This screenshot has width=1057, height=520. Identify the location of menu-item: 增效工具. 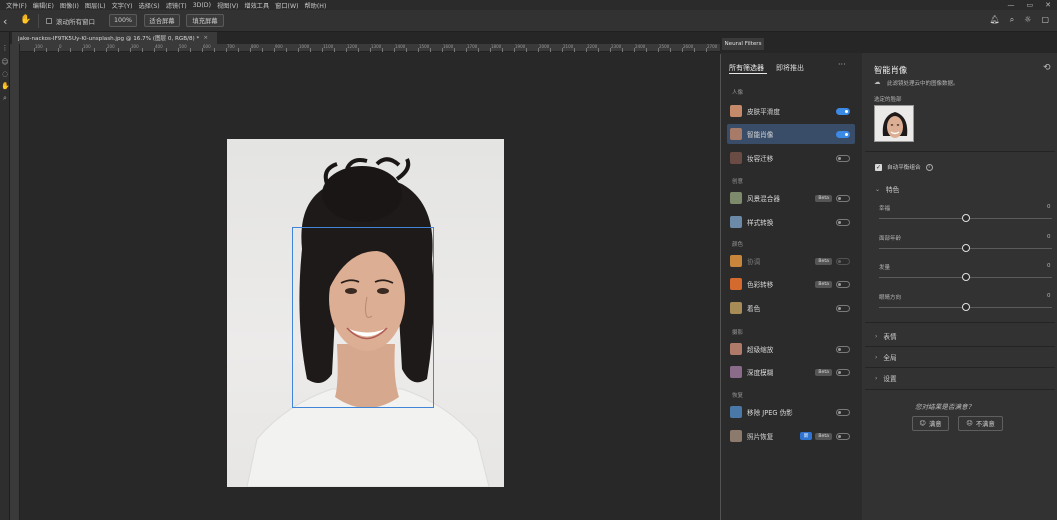
(256, 5).